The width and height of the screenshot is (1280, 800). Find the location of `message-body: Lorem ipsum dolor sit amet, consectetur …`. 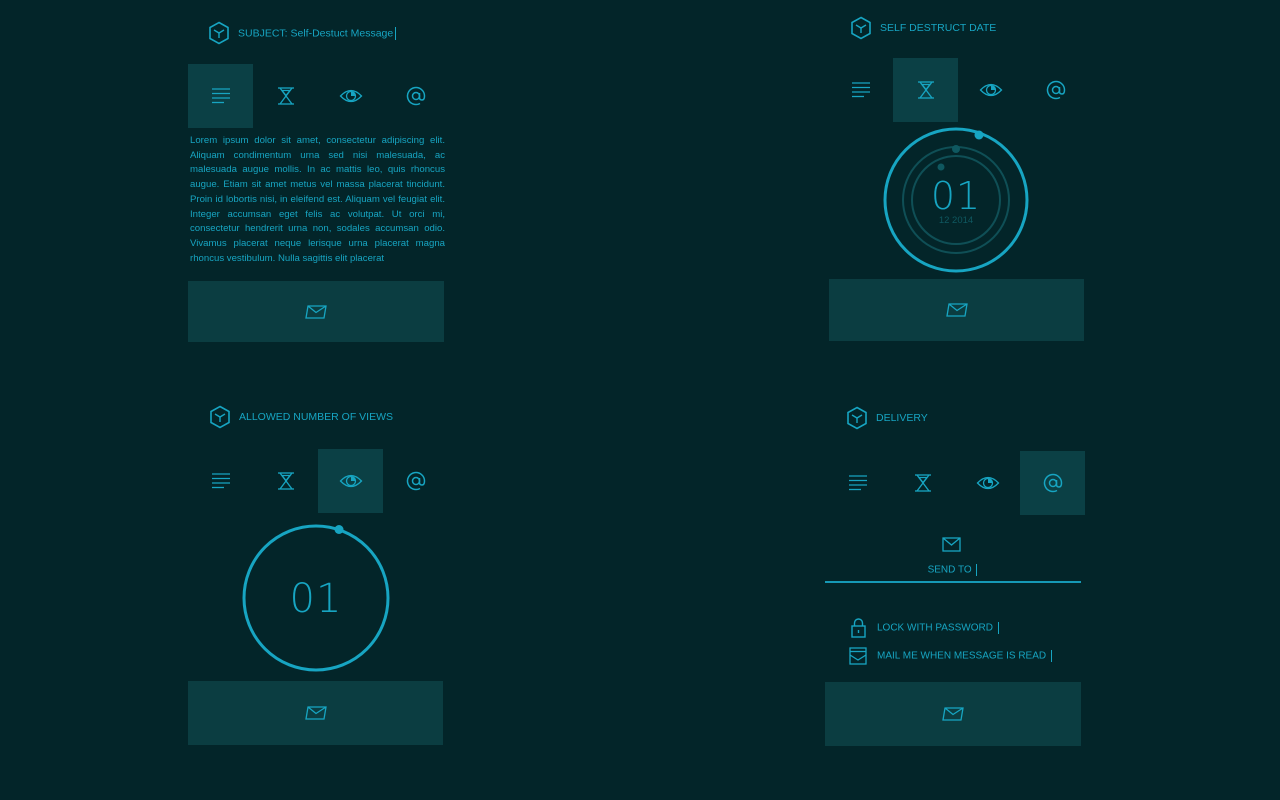

message-body: Lorem ipsum dolor sit amet, consectetur … is located at coordinates (317, 200).